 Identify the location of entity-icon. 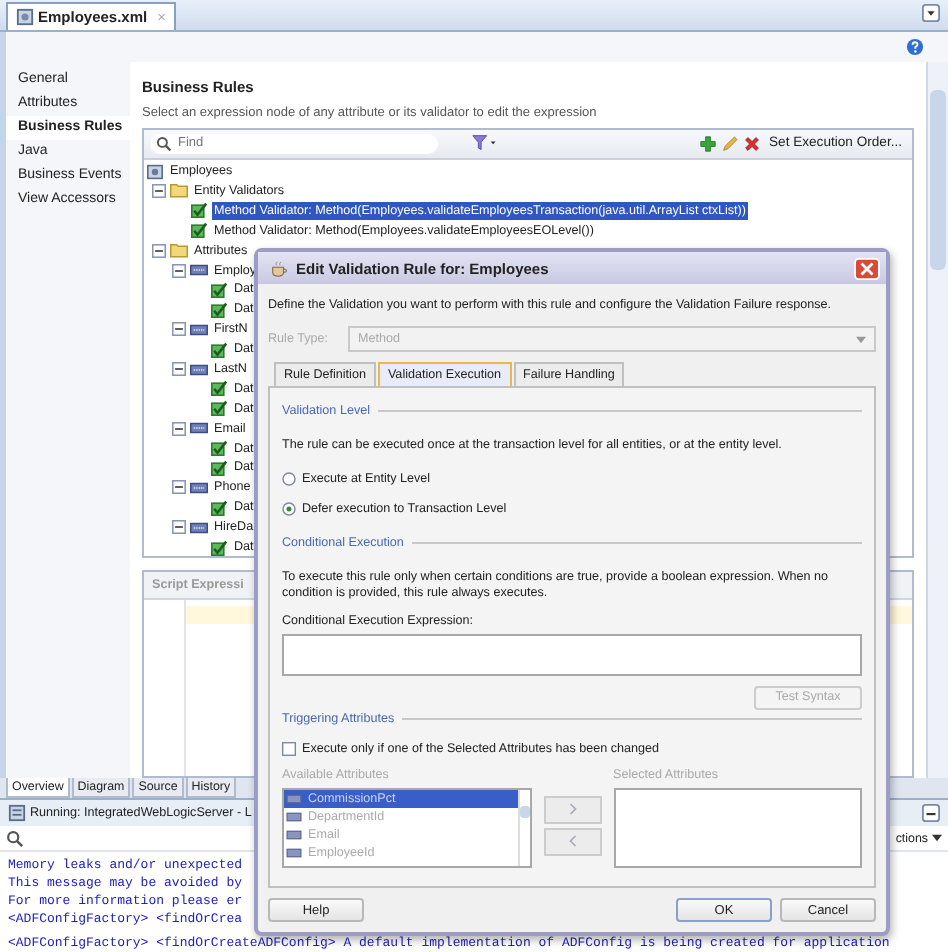
(155, 171).